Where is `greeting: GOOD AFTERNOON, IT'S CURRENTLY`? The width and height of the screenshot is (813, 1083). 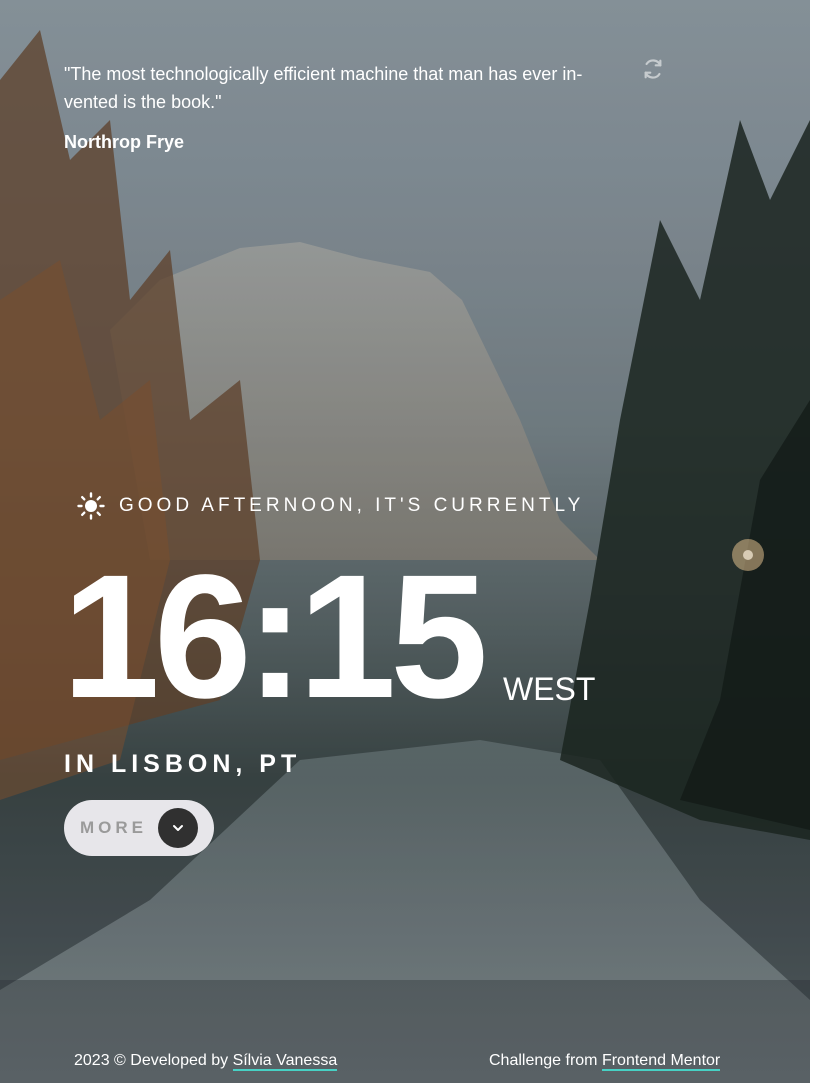 greeting: GOOD AFTERNOON, IT'S CURRENTLY is located at coordinates (330, 506).